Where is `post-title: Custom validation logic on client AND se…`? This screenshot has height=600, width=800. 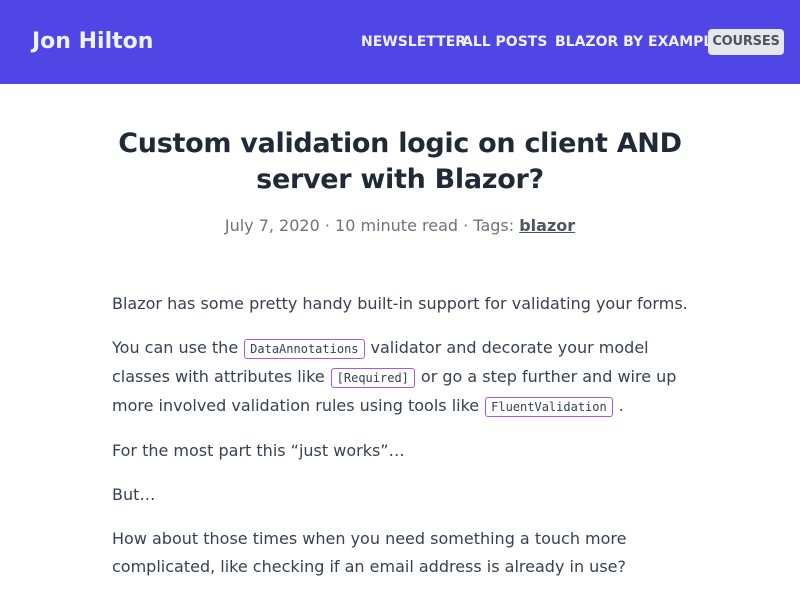 post-title: Custom validation logic on client AND se… is located at coordinates (400, 161).